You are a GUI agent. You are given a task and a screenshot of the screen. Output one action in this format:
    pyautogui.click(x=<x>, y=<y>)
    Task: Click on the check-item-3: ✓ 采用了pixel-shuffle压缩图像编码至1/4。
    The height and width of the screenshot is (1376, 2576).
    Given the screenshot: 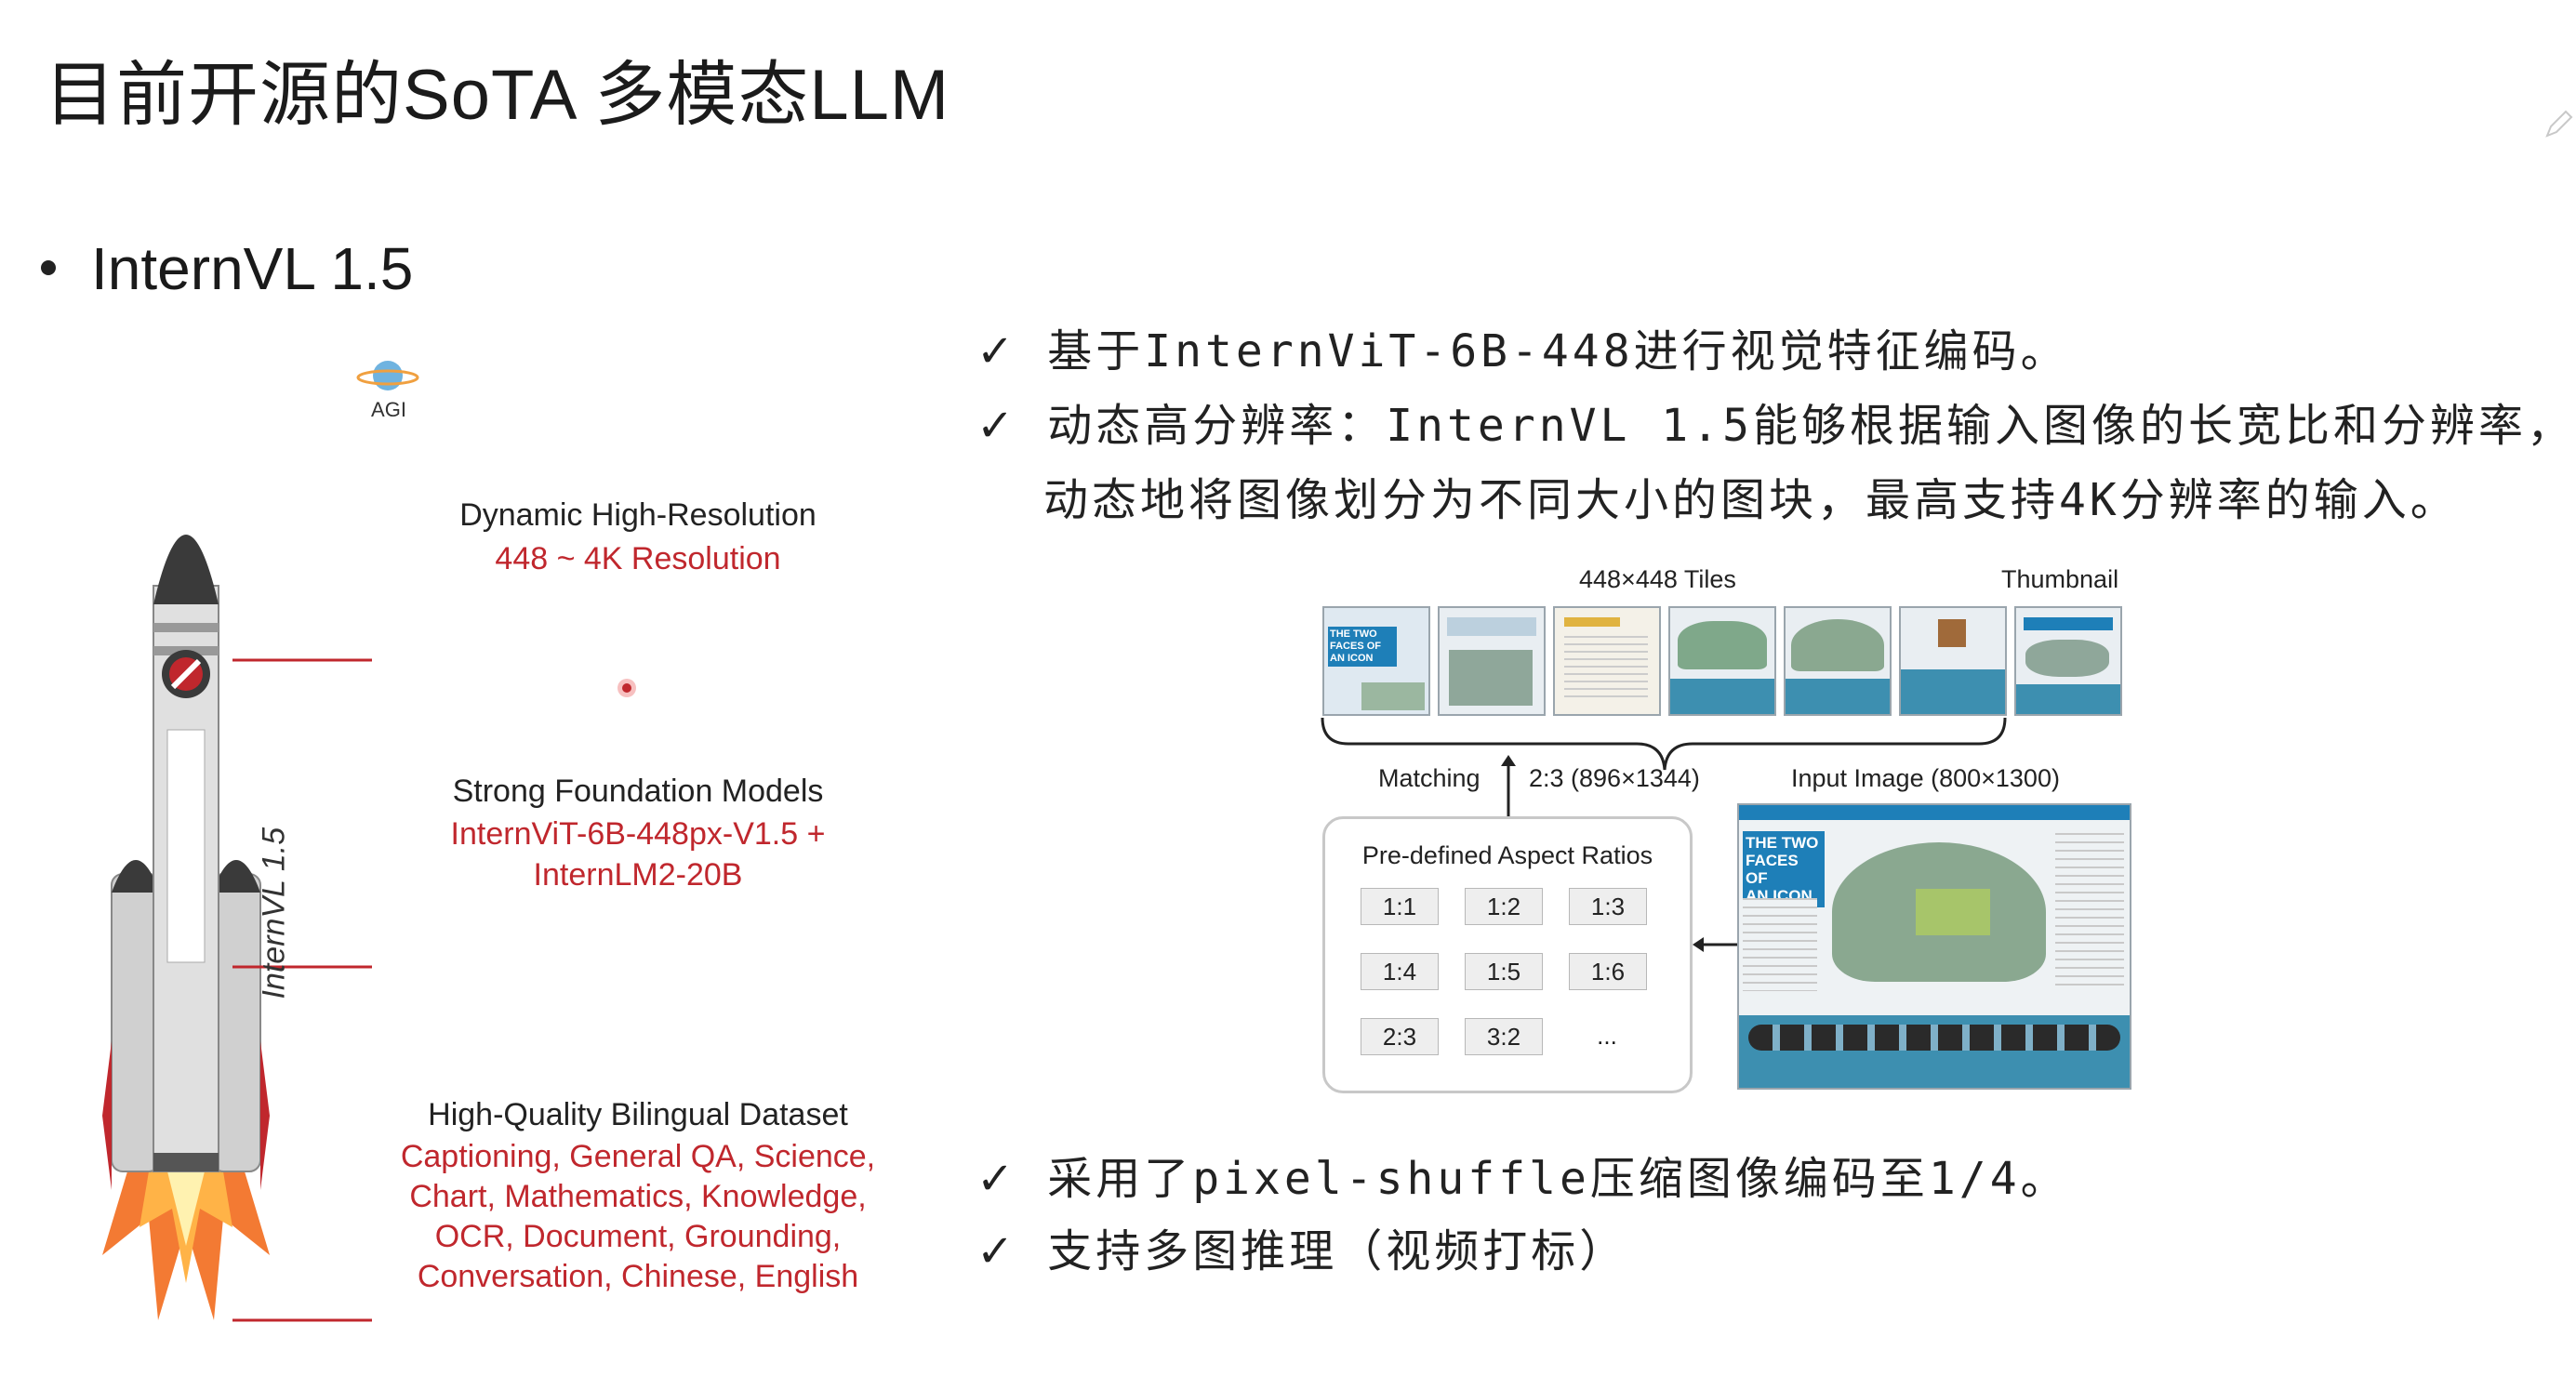 What is the action you would take?
    pyautogui.click(x=1522, y=1174)
    